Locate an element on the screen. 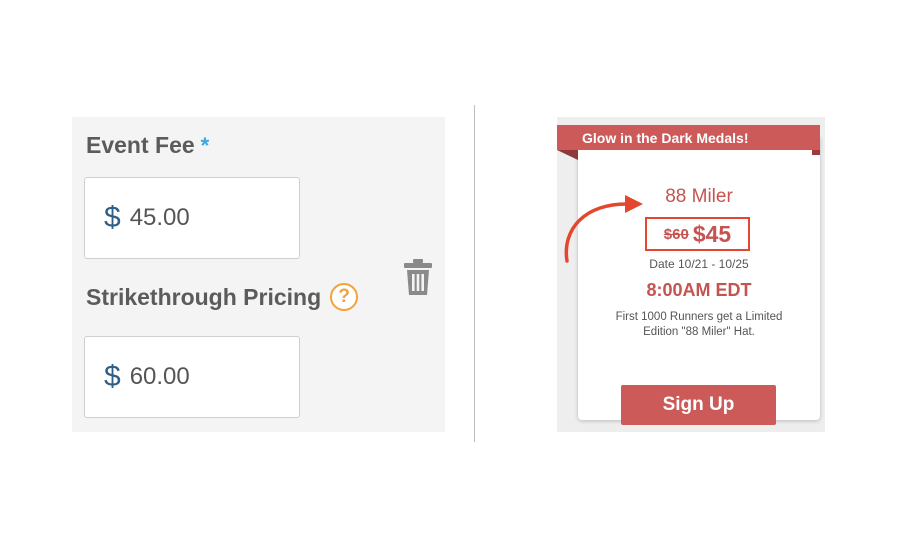  panel-divider is located at coordinates (474, 273).